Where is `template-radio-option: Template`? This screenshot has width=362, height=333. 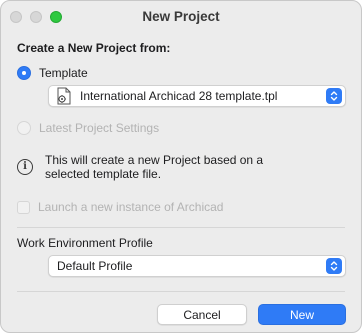 template-radio-option: Template is located at coordinates (52, 73).